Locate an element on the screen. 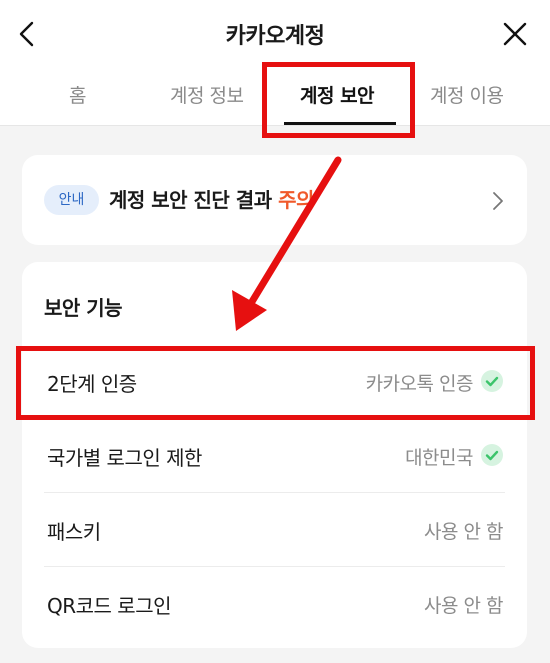 This screenshot has height=663, width=550. notice-badge: 안내 is located at coordinates (71, 200).